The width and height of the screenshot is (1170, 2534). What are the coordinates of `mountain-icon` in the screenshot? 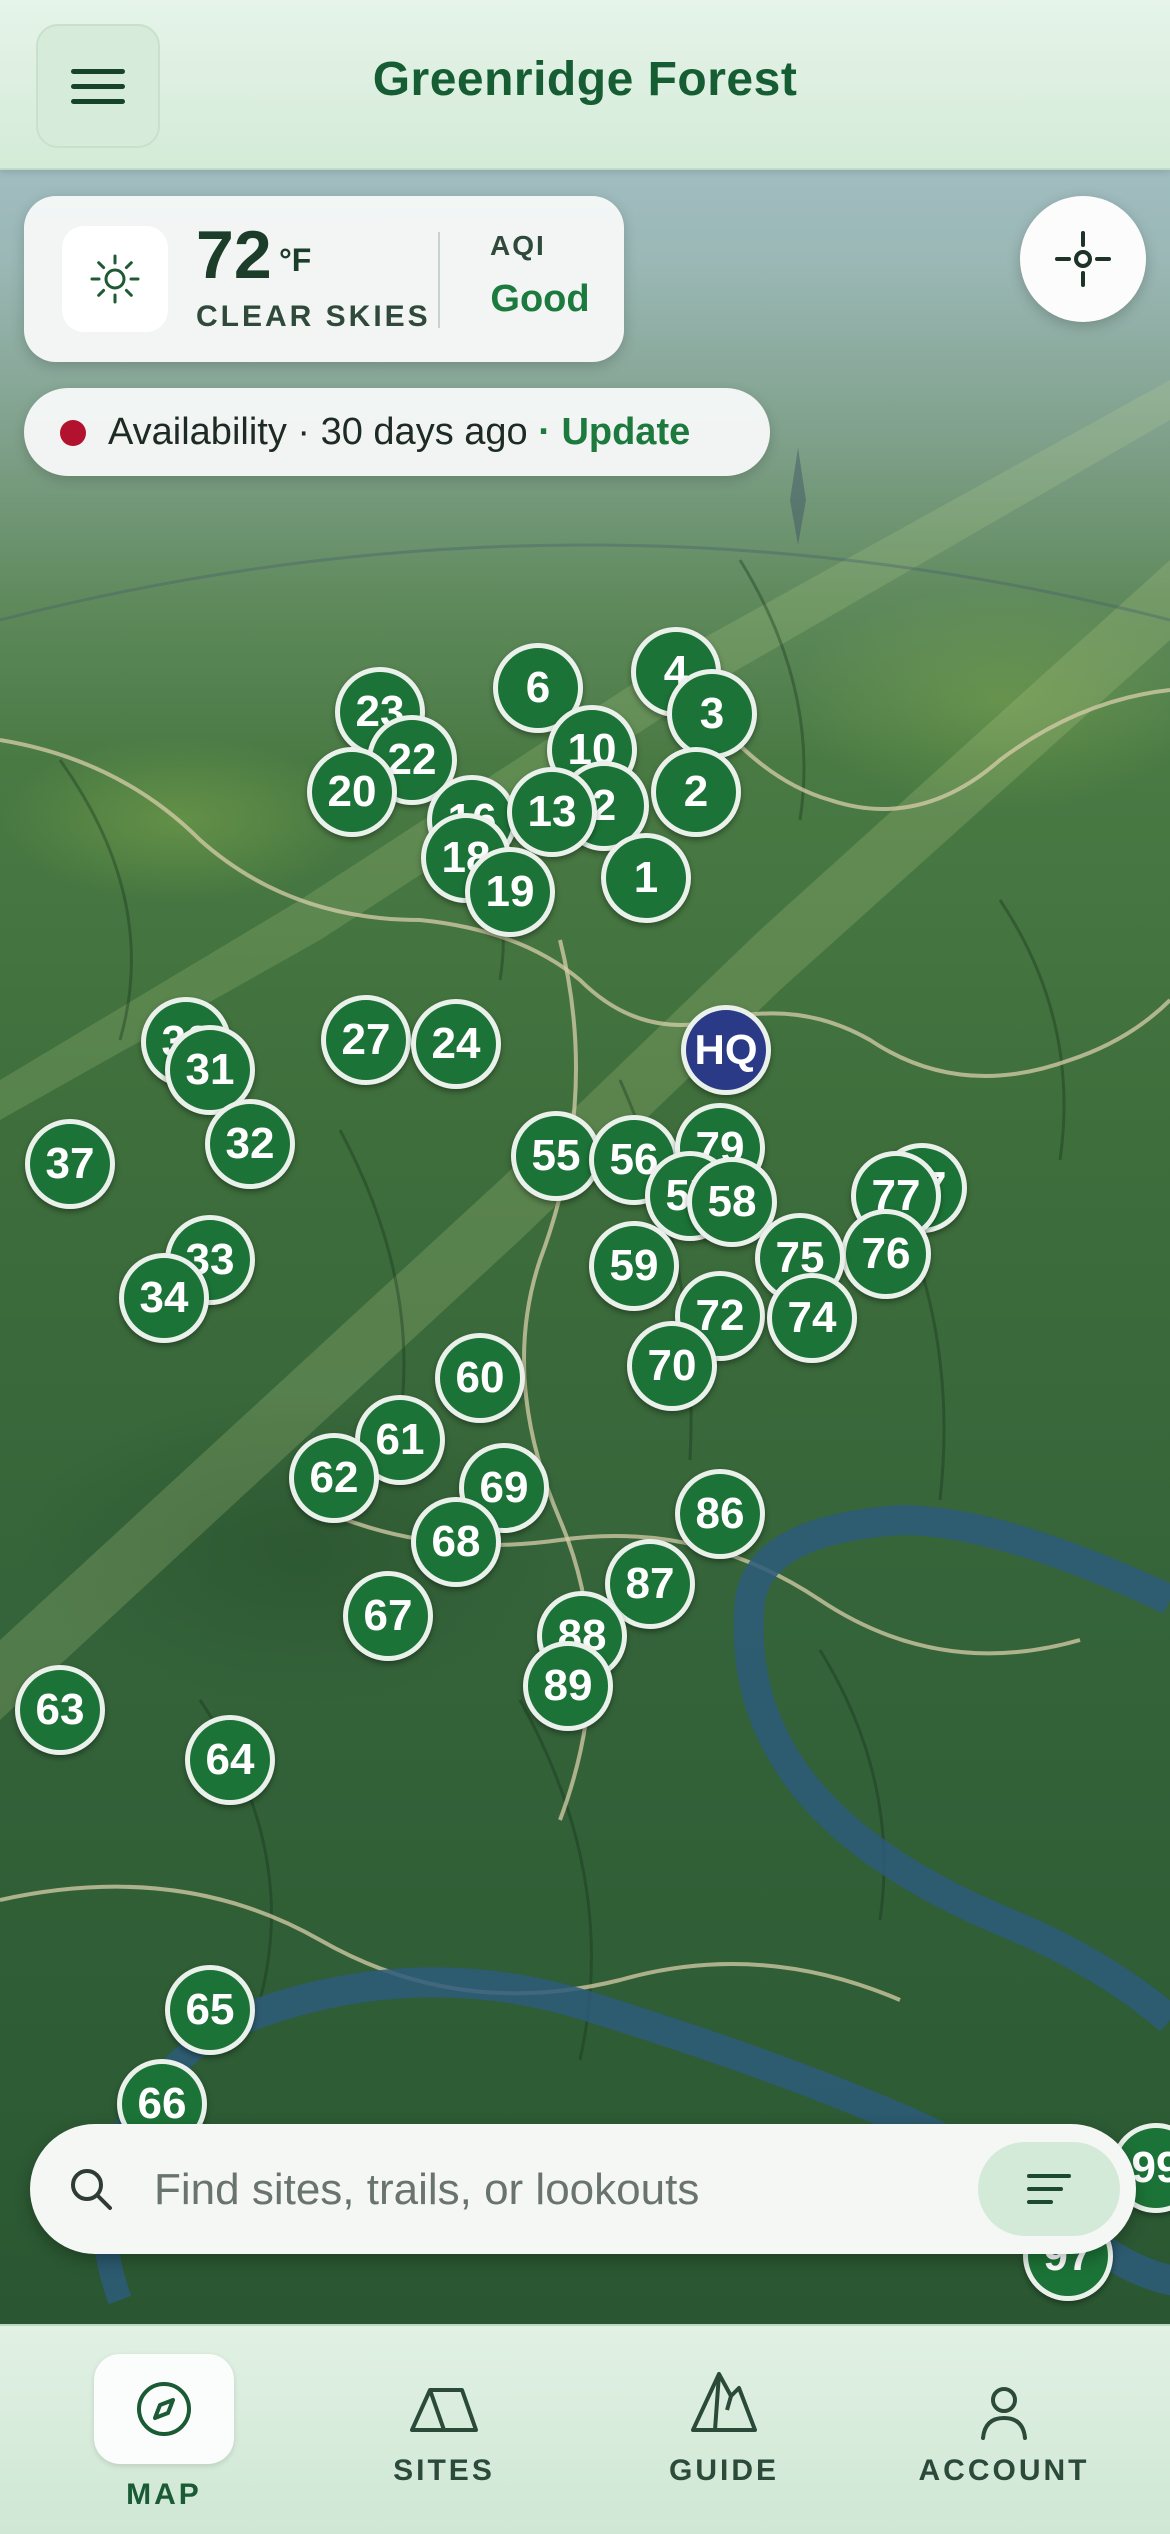 It's located at (724, 2402).